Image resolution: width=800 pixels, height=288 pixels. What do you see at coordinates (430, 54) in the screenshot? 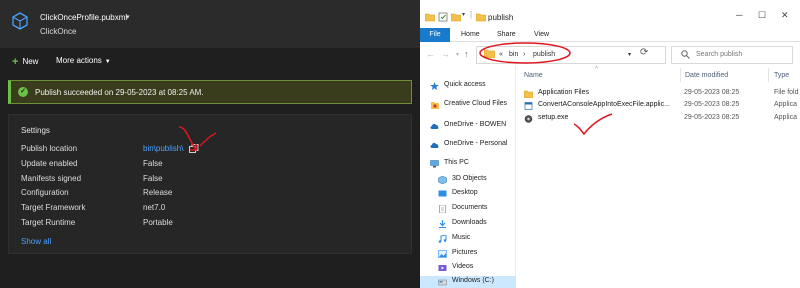
I see `back-arrow-icon: ←` at bounding box center [430, 54].